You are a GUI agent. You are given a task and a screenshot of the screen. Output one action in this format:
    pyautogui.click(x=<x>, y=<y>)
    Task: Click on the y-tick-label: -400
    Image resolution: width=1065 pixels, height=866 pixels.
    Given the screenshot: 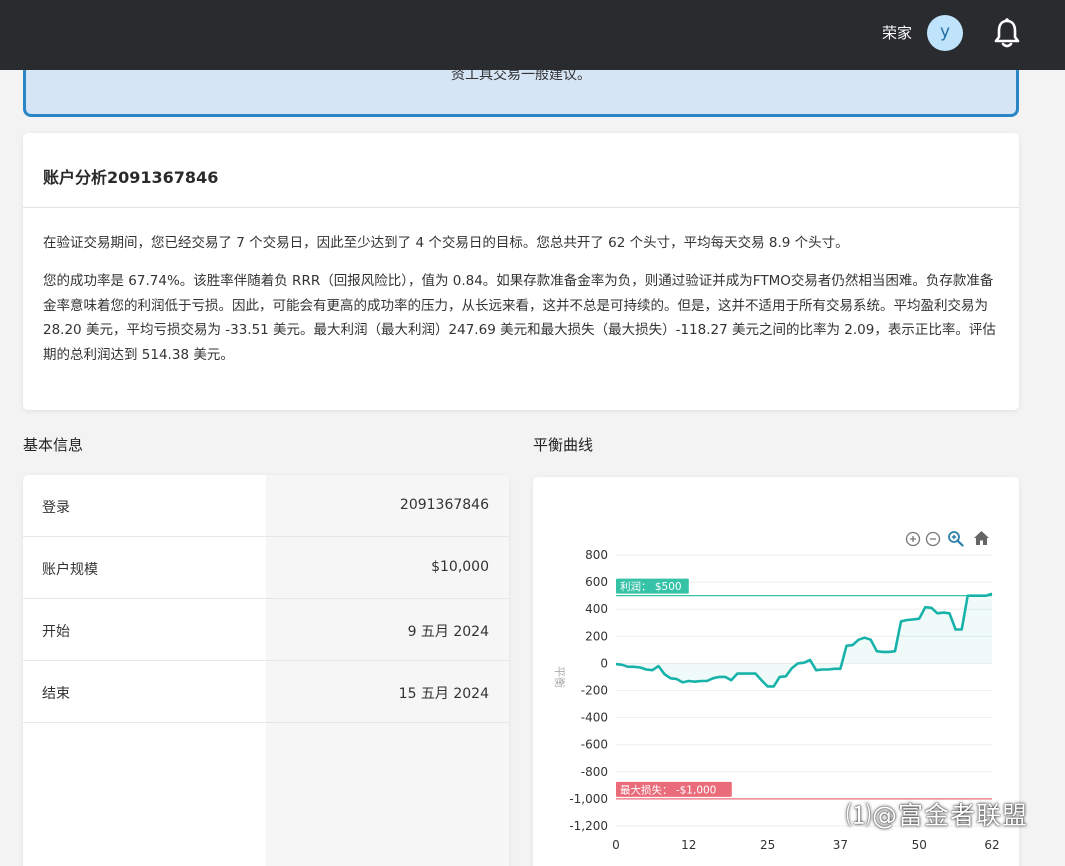 What is the action you would take?
    pyautogui.click(x=594, y=718)
    